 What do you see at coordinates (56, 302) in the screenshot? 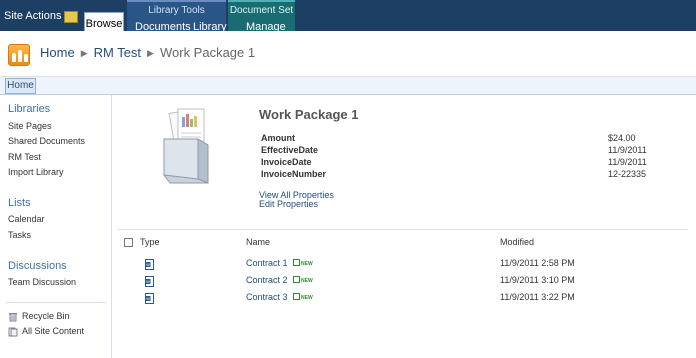
I see `ql-divider` at bounding box center [56, 302].